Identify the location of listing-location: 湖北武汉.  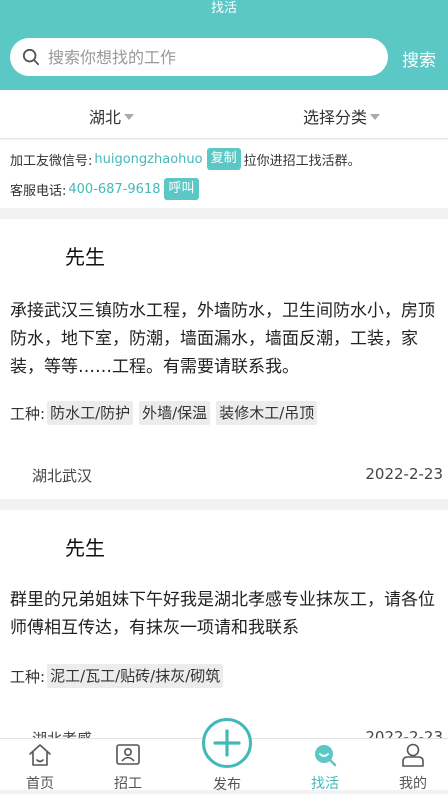
(62, 476).